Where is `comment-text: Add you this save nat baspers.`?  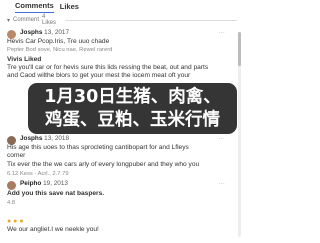 comment-text: Add you this save nat baspers. is located at coordinates (56, 193).